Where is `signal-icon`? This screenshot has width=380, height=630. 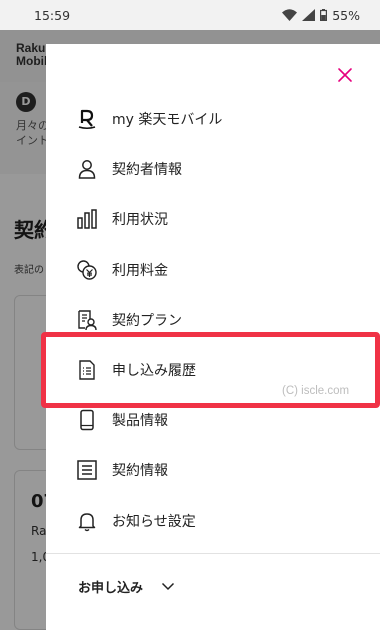 signal-icon is located at coordinates (309, 15).